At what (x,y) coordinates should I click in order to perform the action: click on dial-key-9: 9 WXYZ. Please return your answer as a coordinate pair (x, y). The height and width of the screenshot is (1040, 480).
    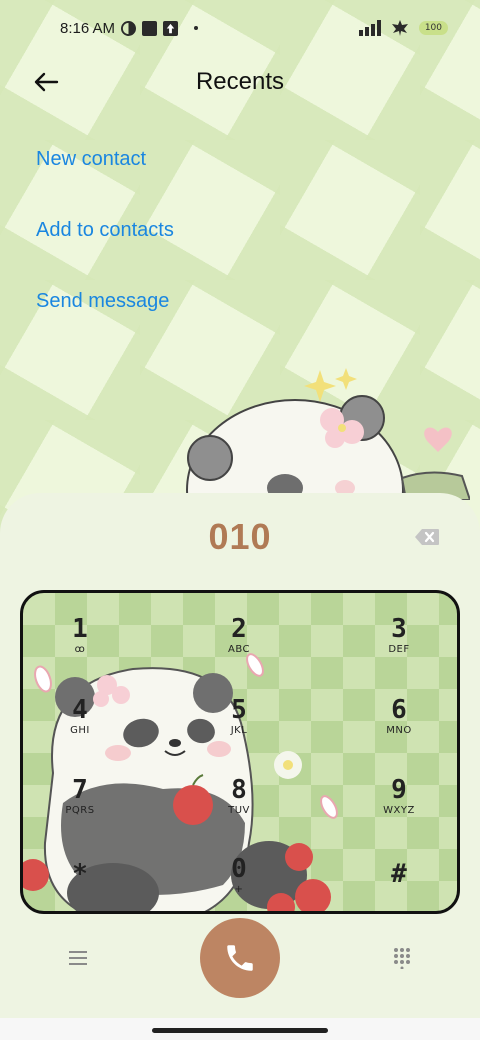
    Looking at the image, I should click on (399, 796).